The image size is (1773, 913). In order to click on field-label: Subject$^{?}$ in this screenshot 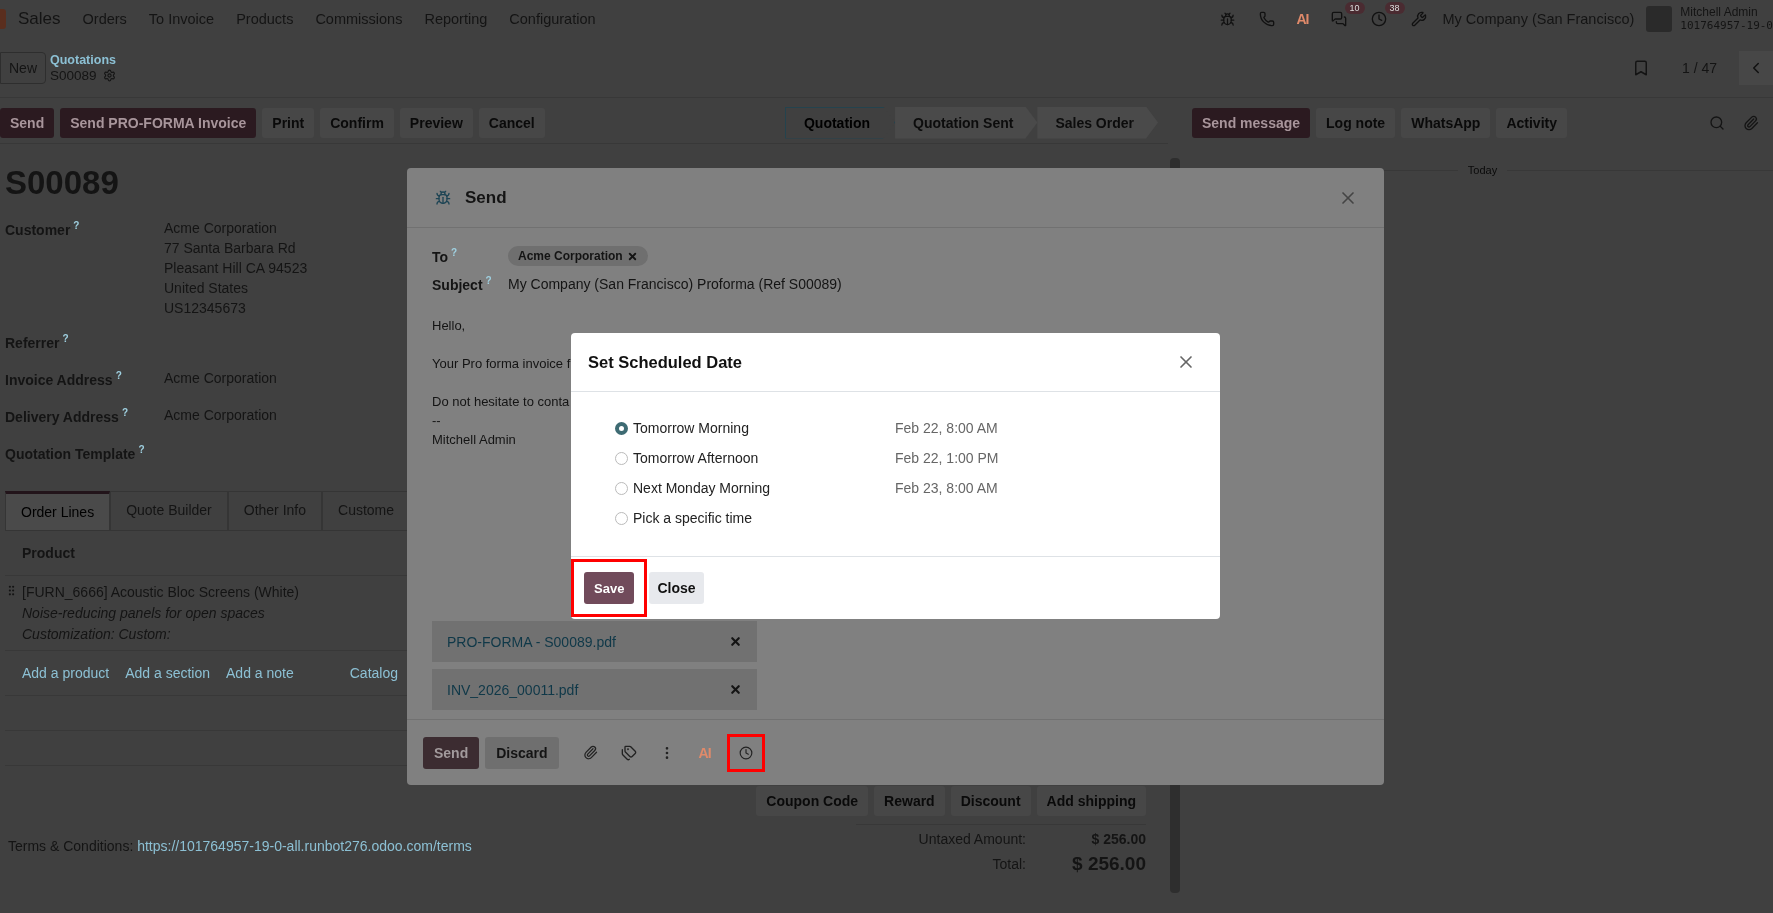, I will do `click(462, 284)`.